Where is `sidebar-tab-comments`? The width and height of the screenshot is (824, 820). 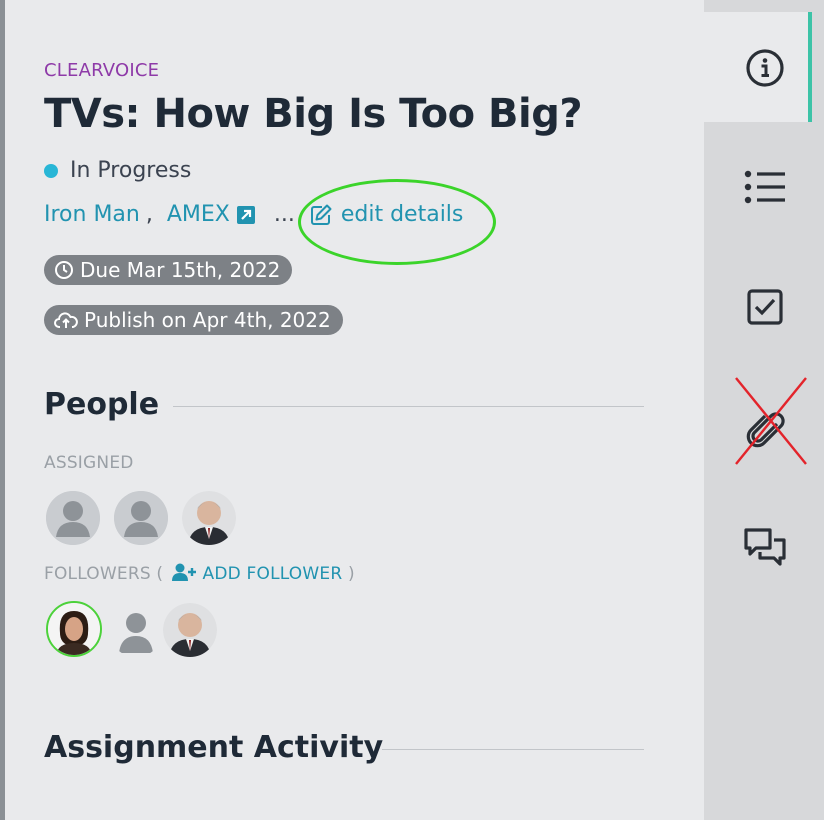
sidebar-tab-comments is located at coordinates (765, 547).